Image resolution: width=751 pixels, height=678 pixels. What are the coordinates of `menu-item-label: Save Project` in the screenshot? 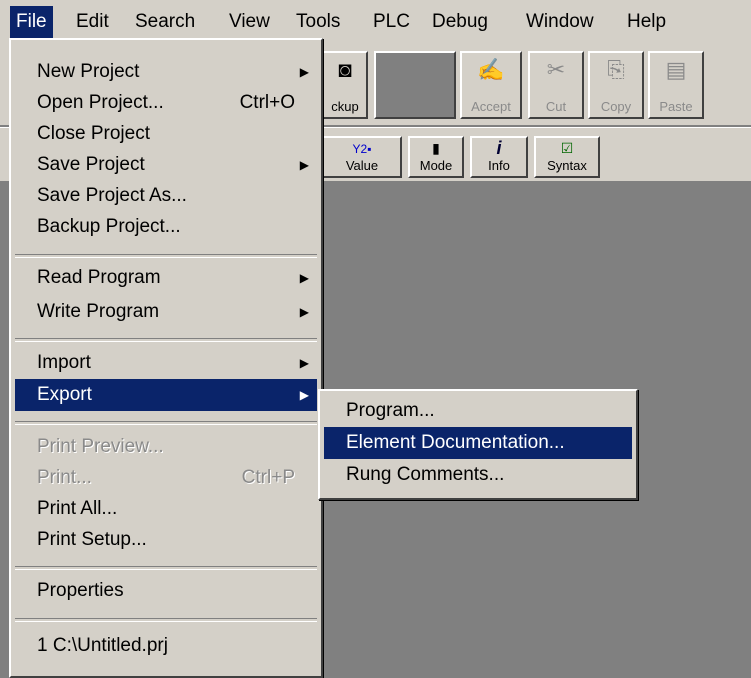 It's located at (91, 164).